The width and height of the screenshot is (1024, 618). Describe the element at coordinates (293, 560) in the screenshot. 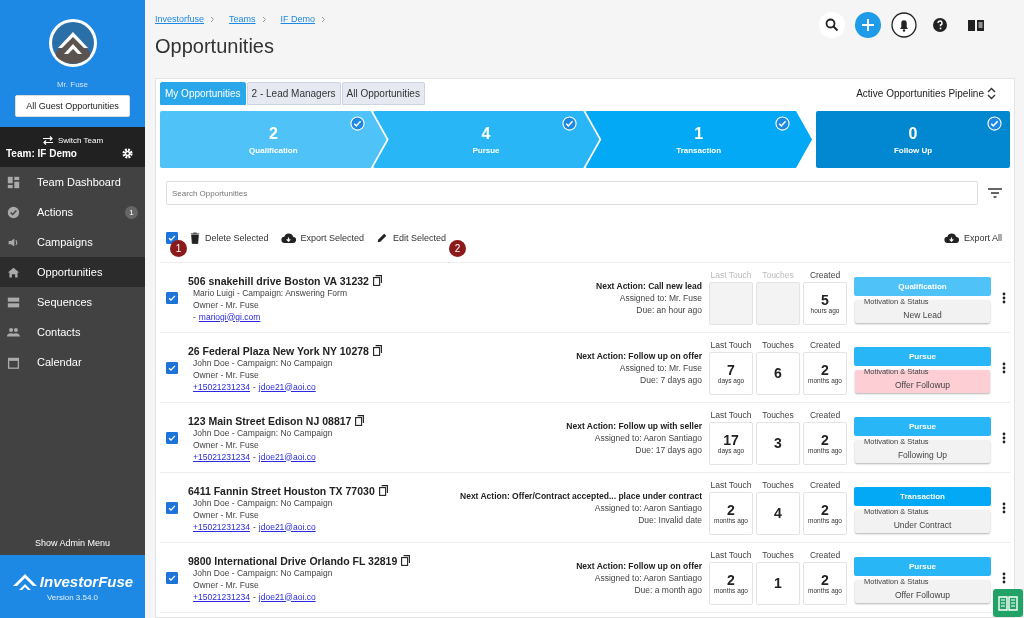

I see `property-address: 9800 International Drive Orlando FL 32819` at that location.